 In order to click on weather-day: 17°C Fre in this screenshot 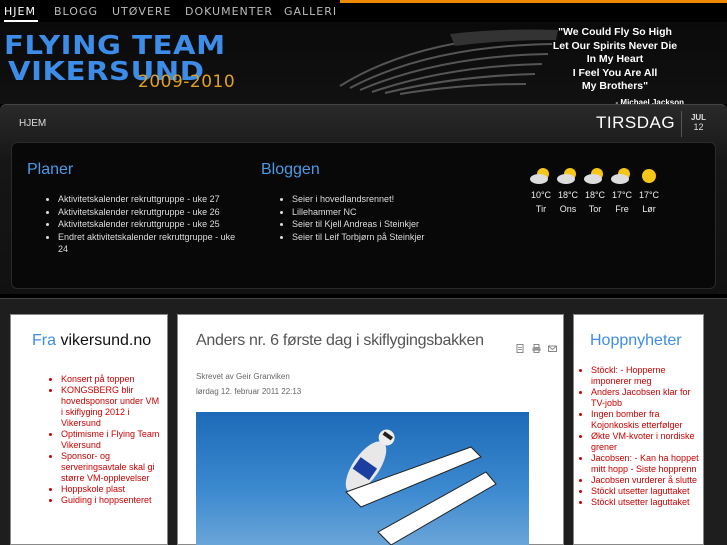, I will do `click(622, 190)`.